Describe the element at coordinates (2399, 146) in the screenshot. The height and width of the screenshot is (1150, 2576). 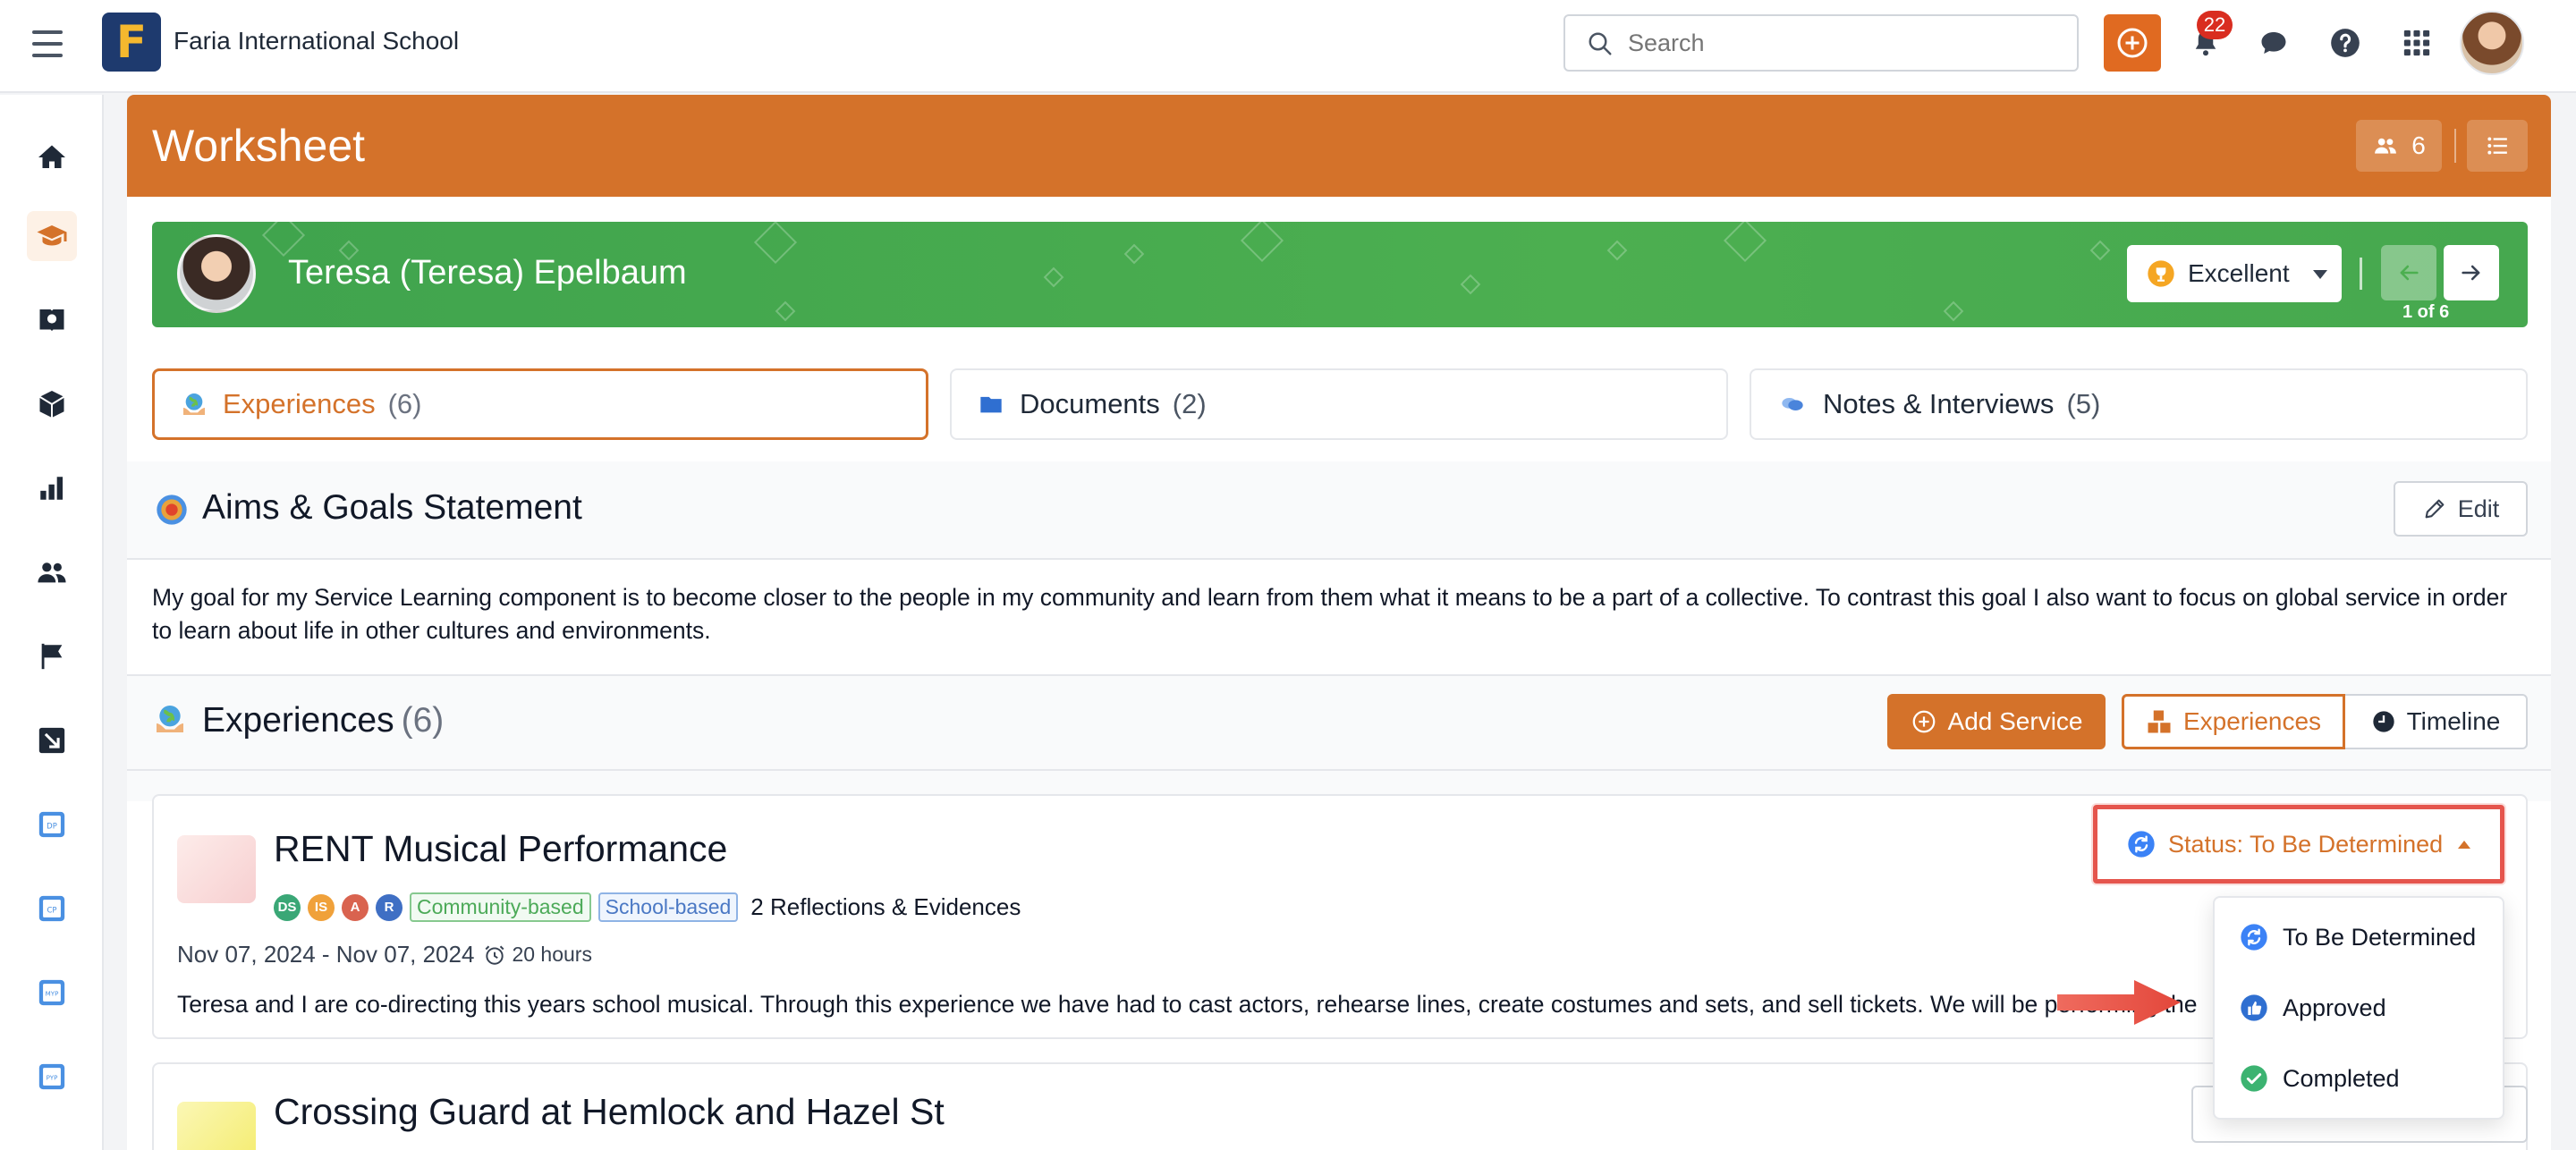
I see `students-count-button: 6` at that location.